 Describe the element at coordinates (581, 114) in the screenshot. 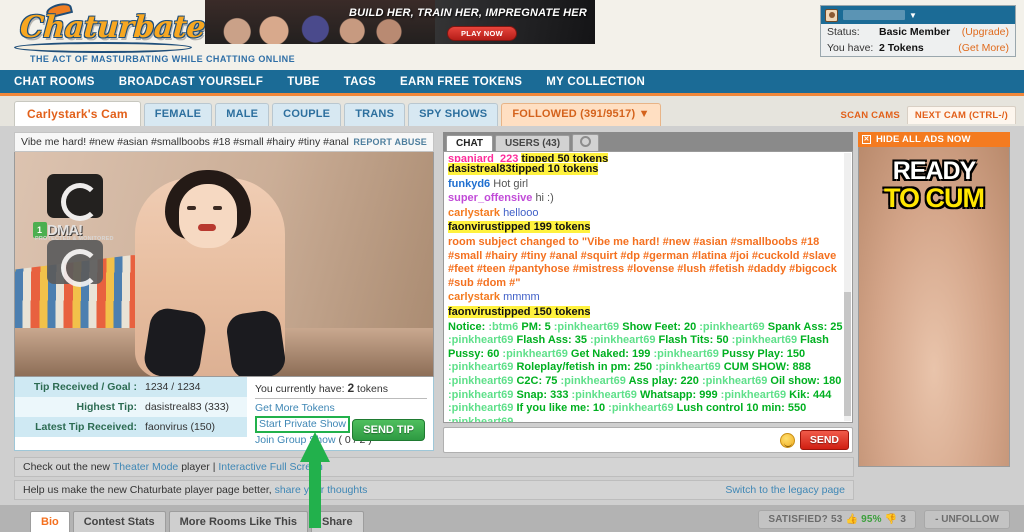

I see `tab-followed: FOLLOWED (391/9517) ▼` at that location.